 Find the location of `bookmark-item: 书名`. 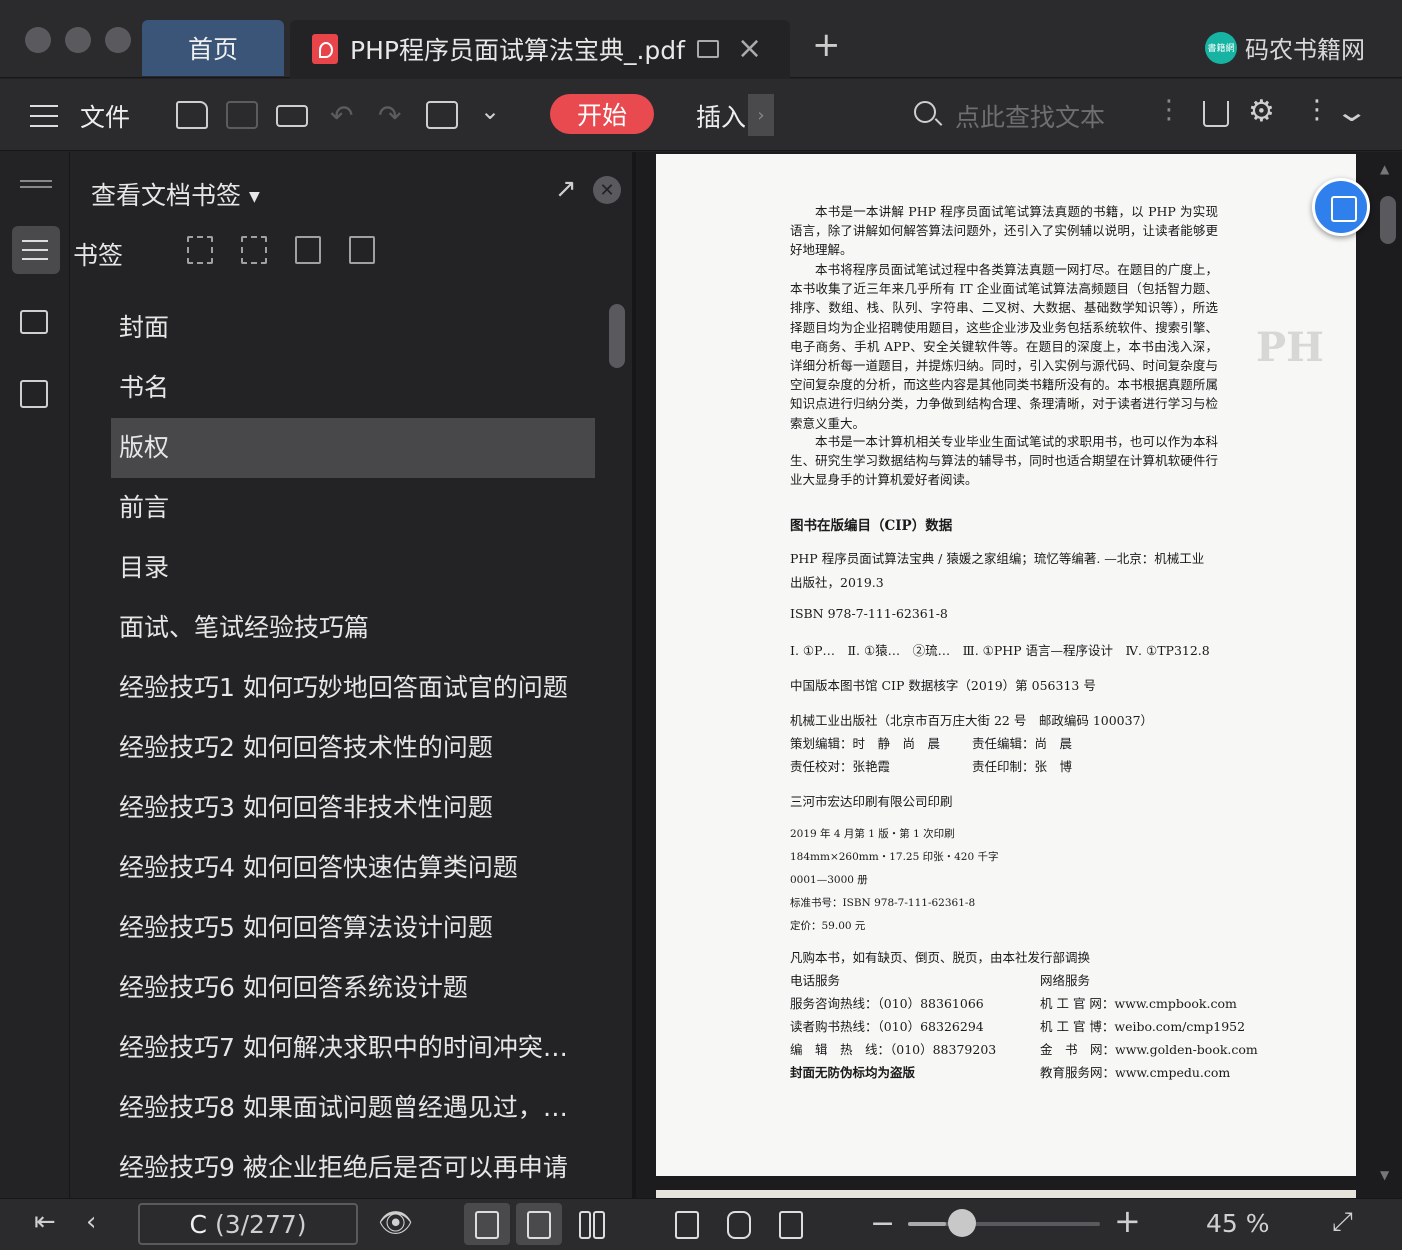

bookmark-item: 书名 is located at coordinates (353, 388).